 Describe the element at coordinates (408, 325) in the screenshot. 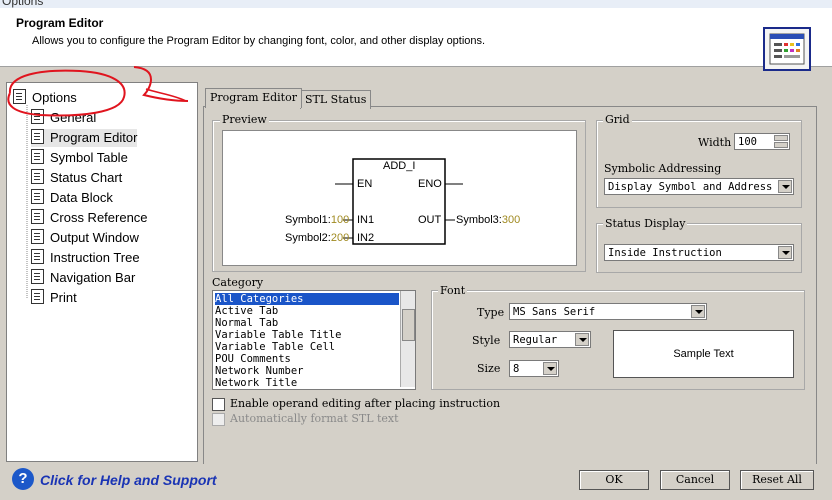

I see `scrollbar-thumb` at that location.